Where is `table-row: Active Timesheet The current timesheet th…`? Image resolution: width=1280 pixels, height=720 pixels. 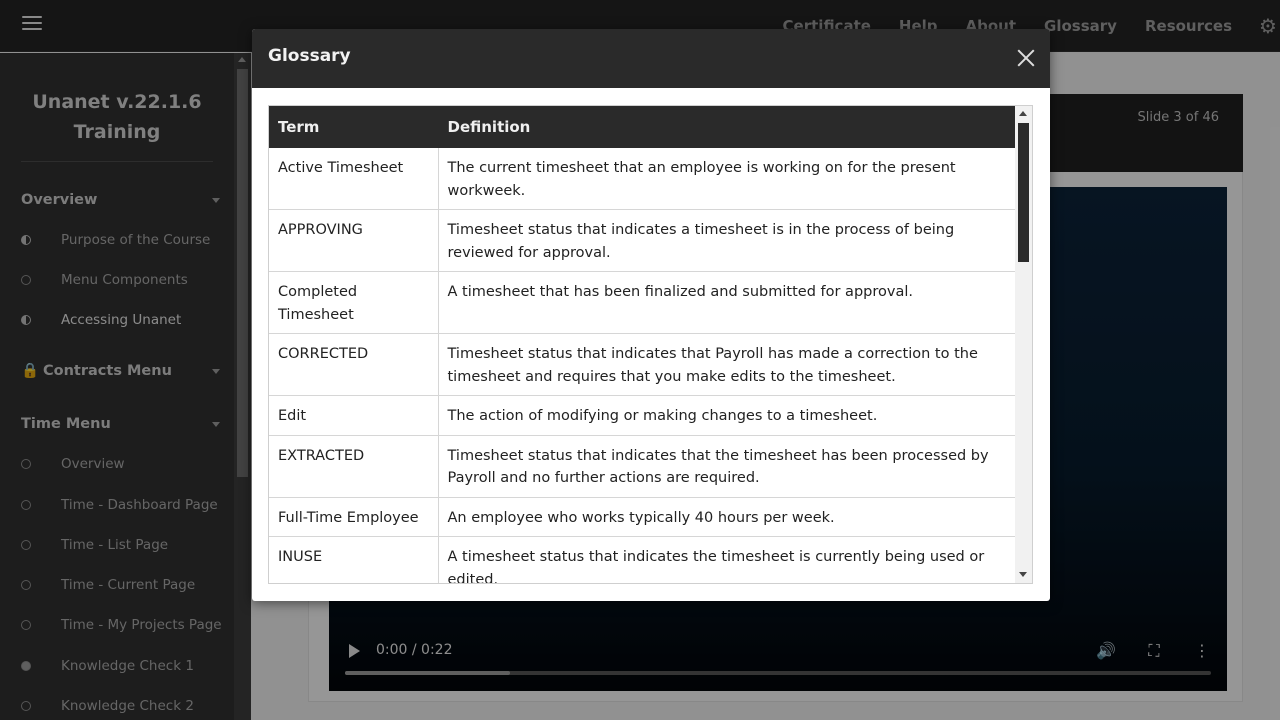
table-row: Active Timesheet The current timesheet th… is located at coordinates (642, 179).